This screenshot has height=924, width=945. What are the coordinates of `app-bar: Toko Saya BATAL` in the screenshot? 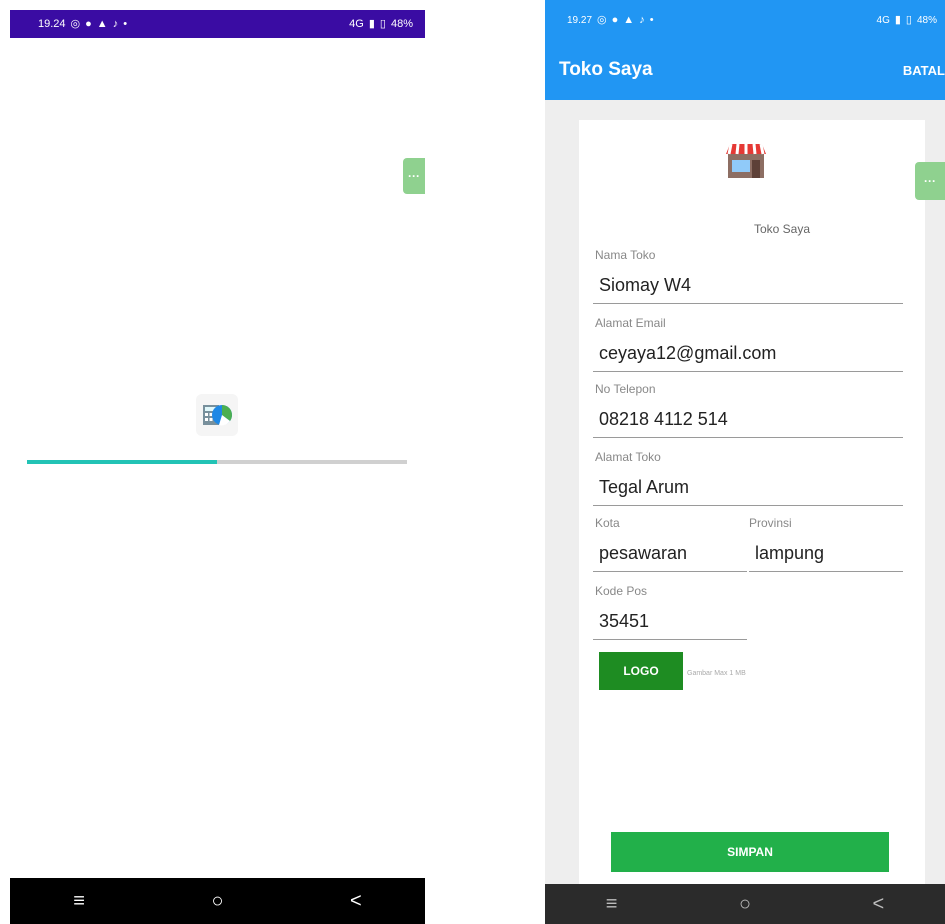 It's located at (745, 70).